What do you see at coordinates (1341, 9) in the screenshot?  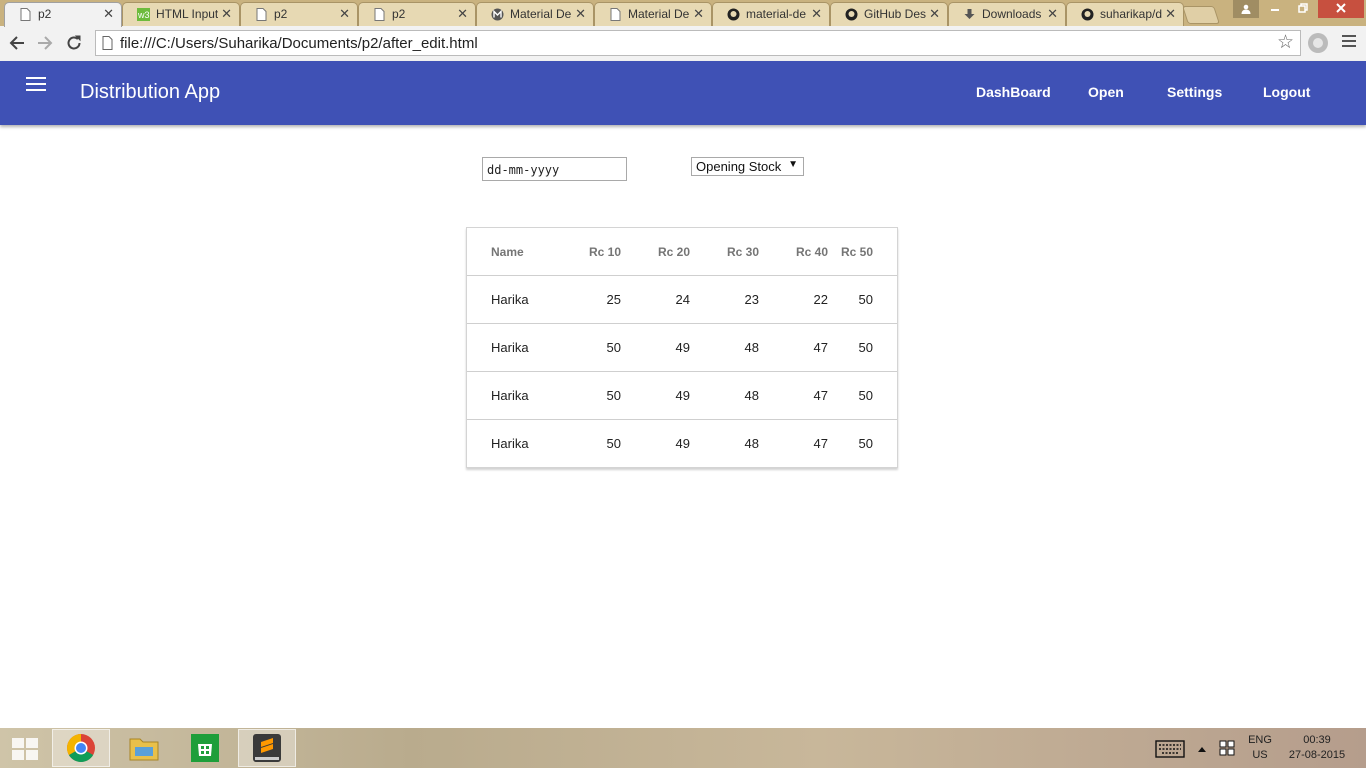 I see `close-window-button` at bounding box center [1341, 9].